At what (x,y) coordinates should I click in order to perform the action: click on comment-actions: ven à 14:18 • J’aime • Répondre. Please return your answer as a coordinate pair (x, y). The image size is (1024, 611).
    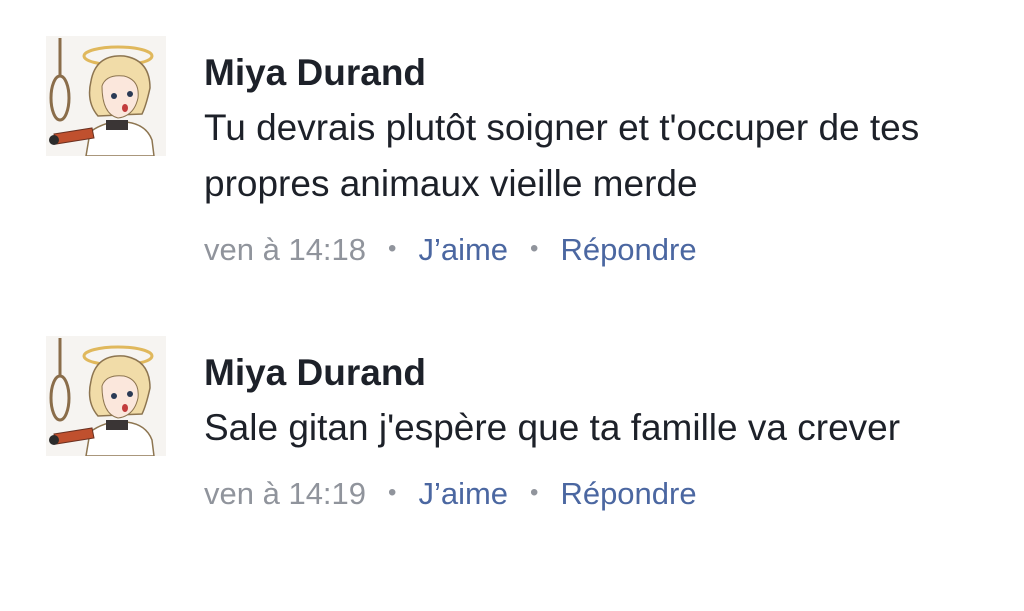
    Looking at the image, I should click on (604, 251).